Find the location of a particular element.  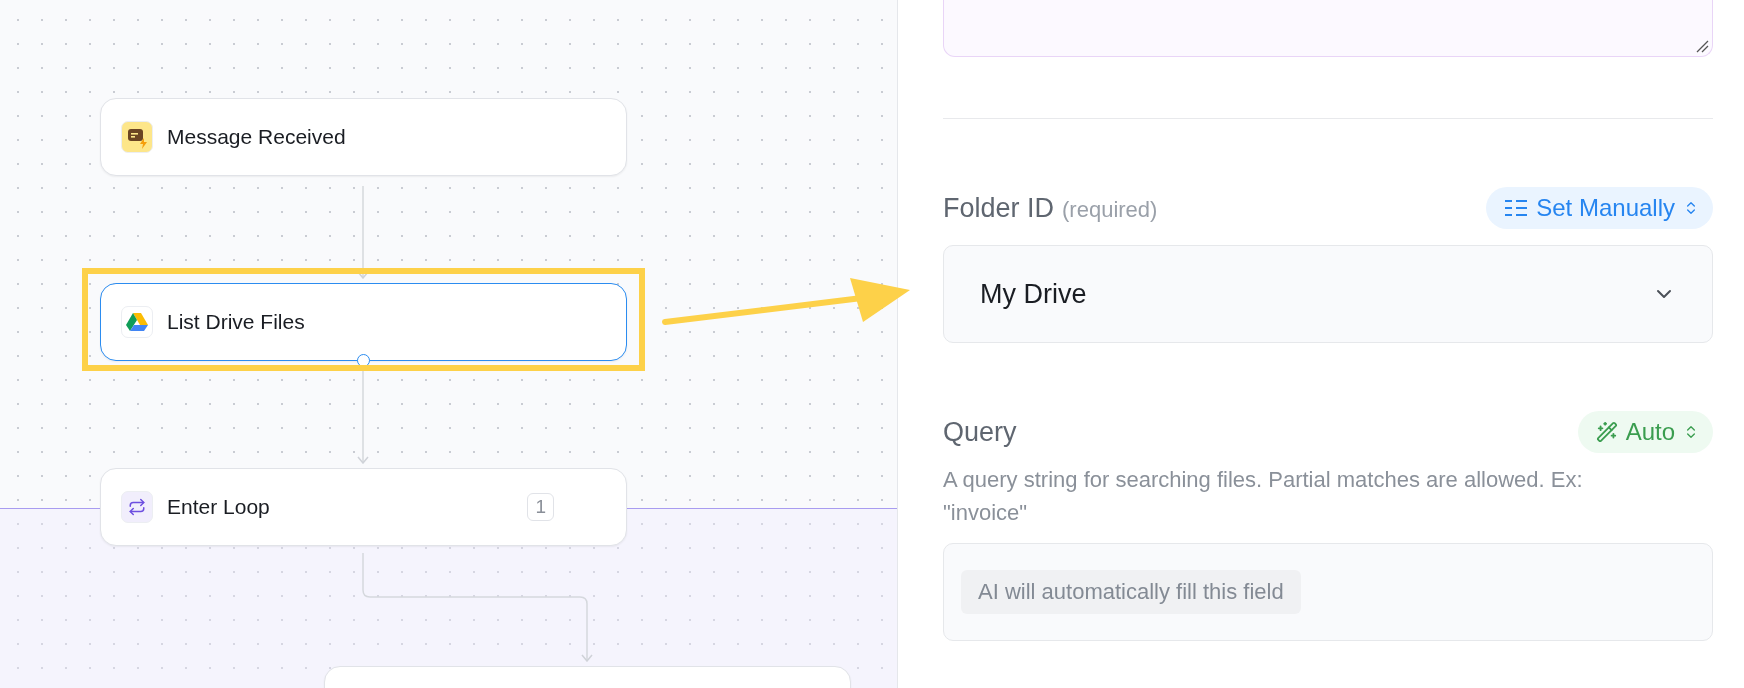

node-title: List Drive Files is located at coordinates (236, 322).